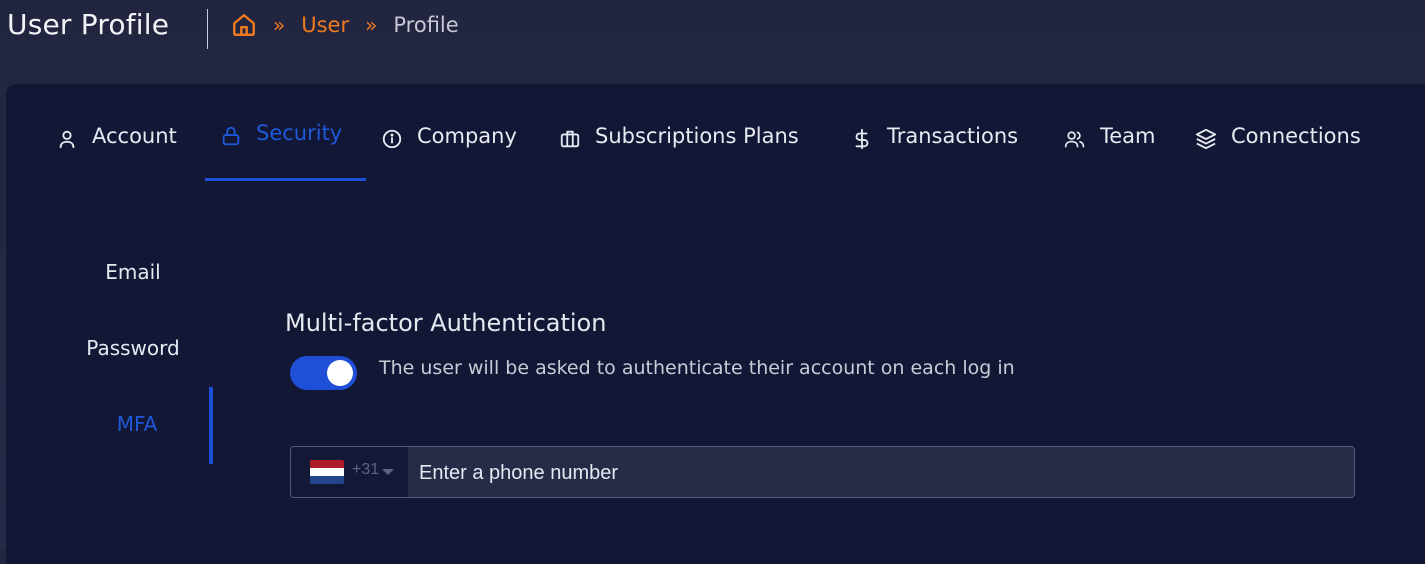 This screenshot has height=564, width=1425. Describe the element at coordinates (1278, 152) in the screenshot. I see `tab-connections: Connections` at that location.